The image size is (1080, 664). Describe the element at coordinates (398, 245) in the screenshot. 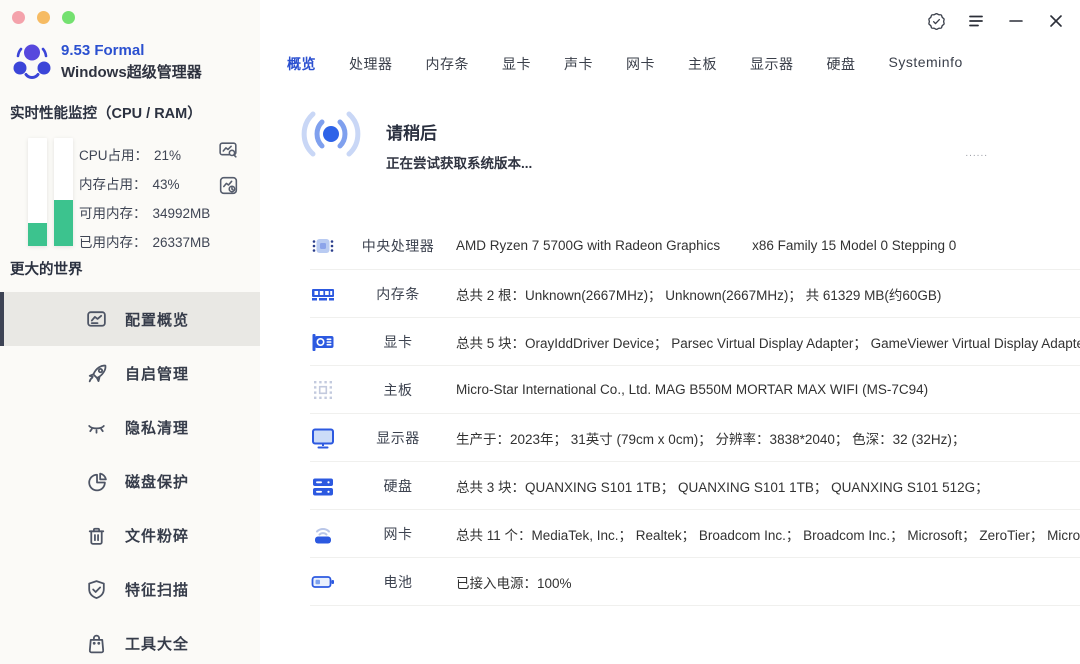

I see `info-row-label: 中央处理器` at that location.